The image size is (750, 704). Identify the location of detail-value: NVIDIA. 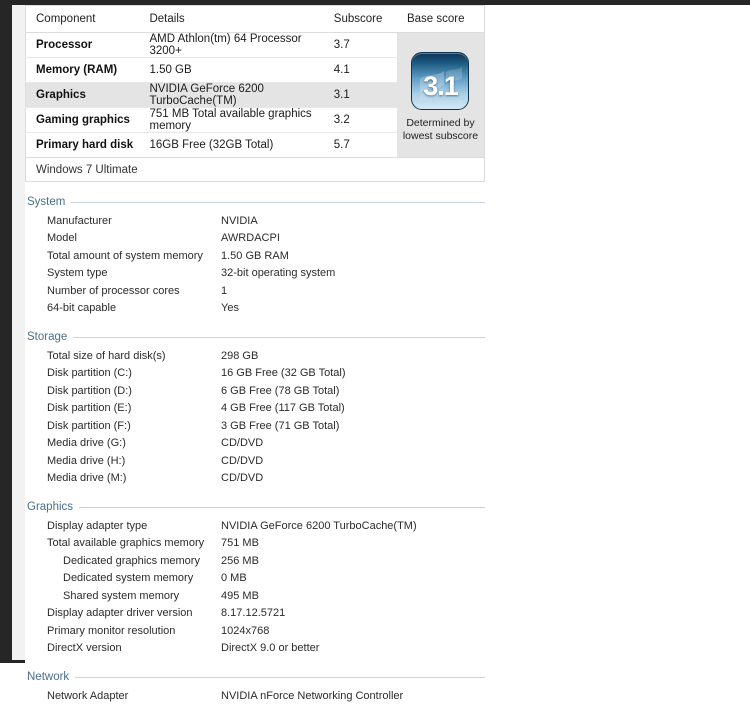
(239, 220).